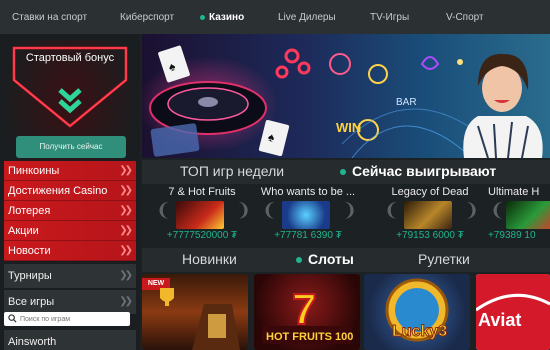  Describe the element at coordinates (70, 276) in the screenshot. I see `sidebar-item-tournaments: Турниры ❯❯` at that location.